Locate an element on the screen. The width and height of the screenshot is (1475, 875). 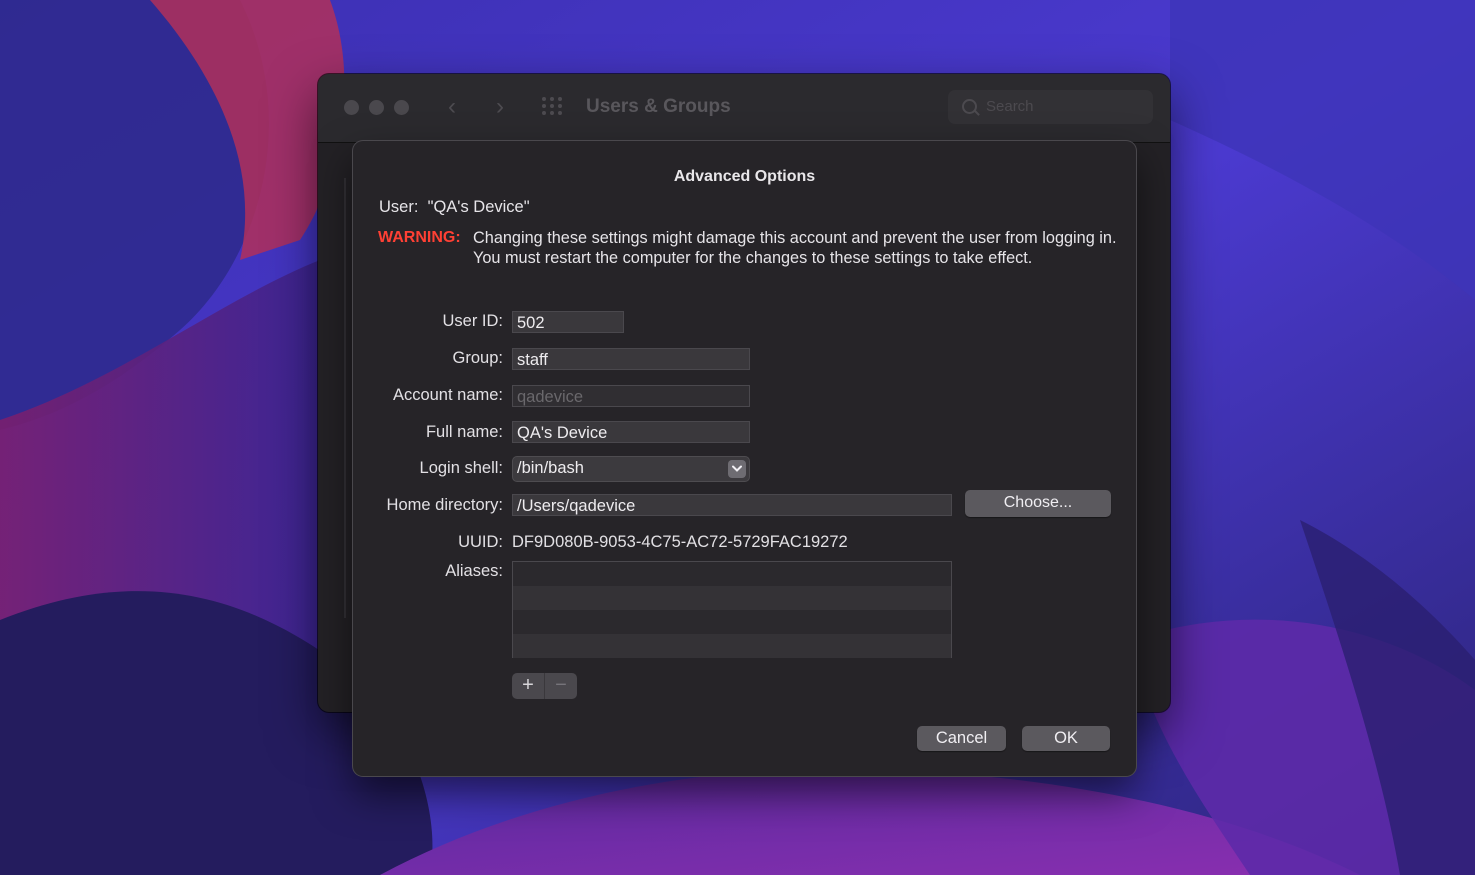
login-shell-value: /bin/bash is located at coordinates (550, 468).